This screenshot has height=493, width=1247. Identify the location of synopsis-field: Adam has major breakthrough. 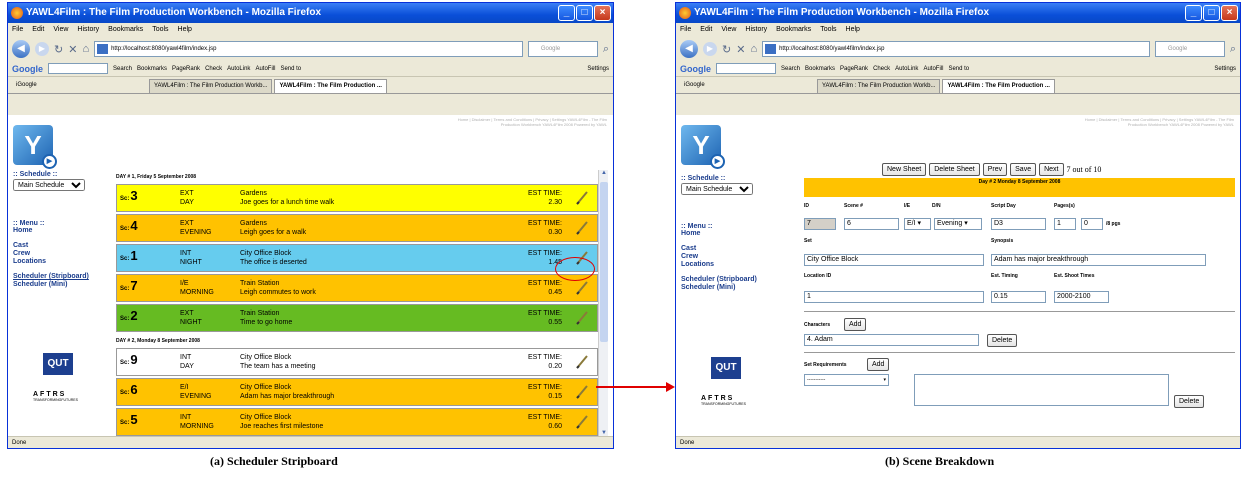
(1098, 260).